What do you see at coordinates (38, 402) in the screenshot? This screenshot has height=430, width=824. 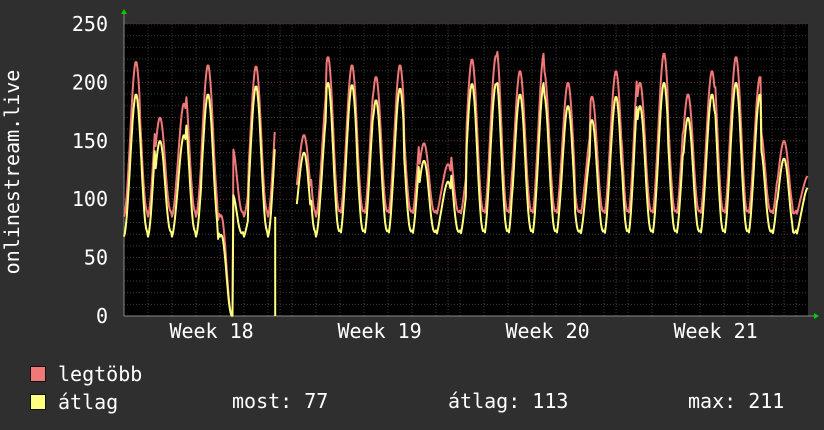 I see `legend-swatch-avg` at bounding box center [38, 402].